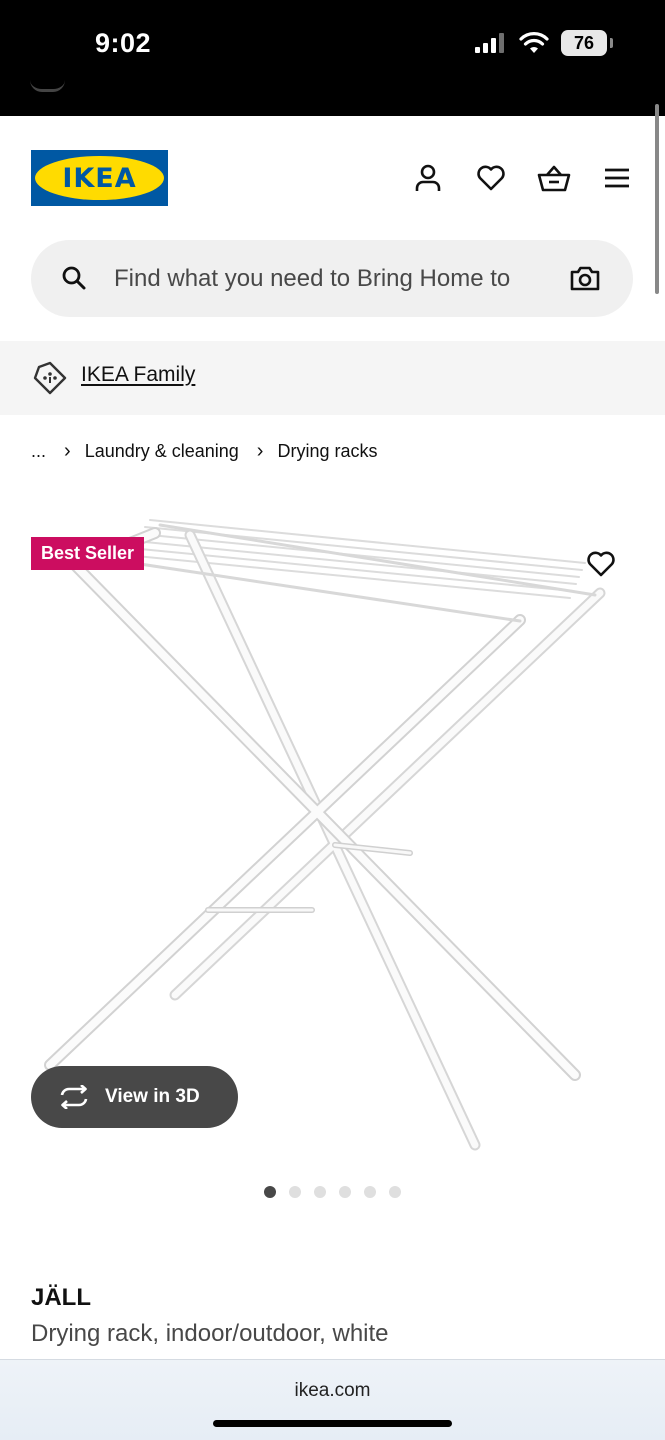  What do you see at coordinates (123, 43) in the screenshot?
I see `status-time: 9:02` at bounding box center [123, 43].